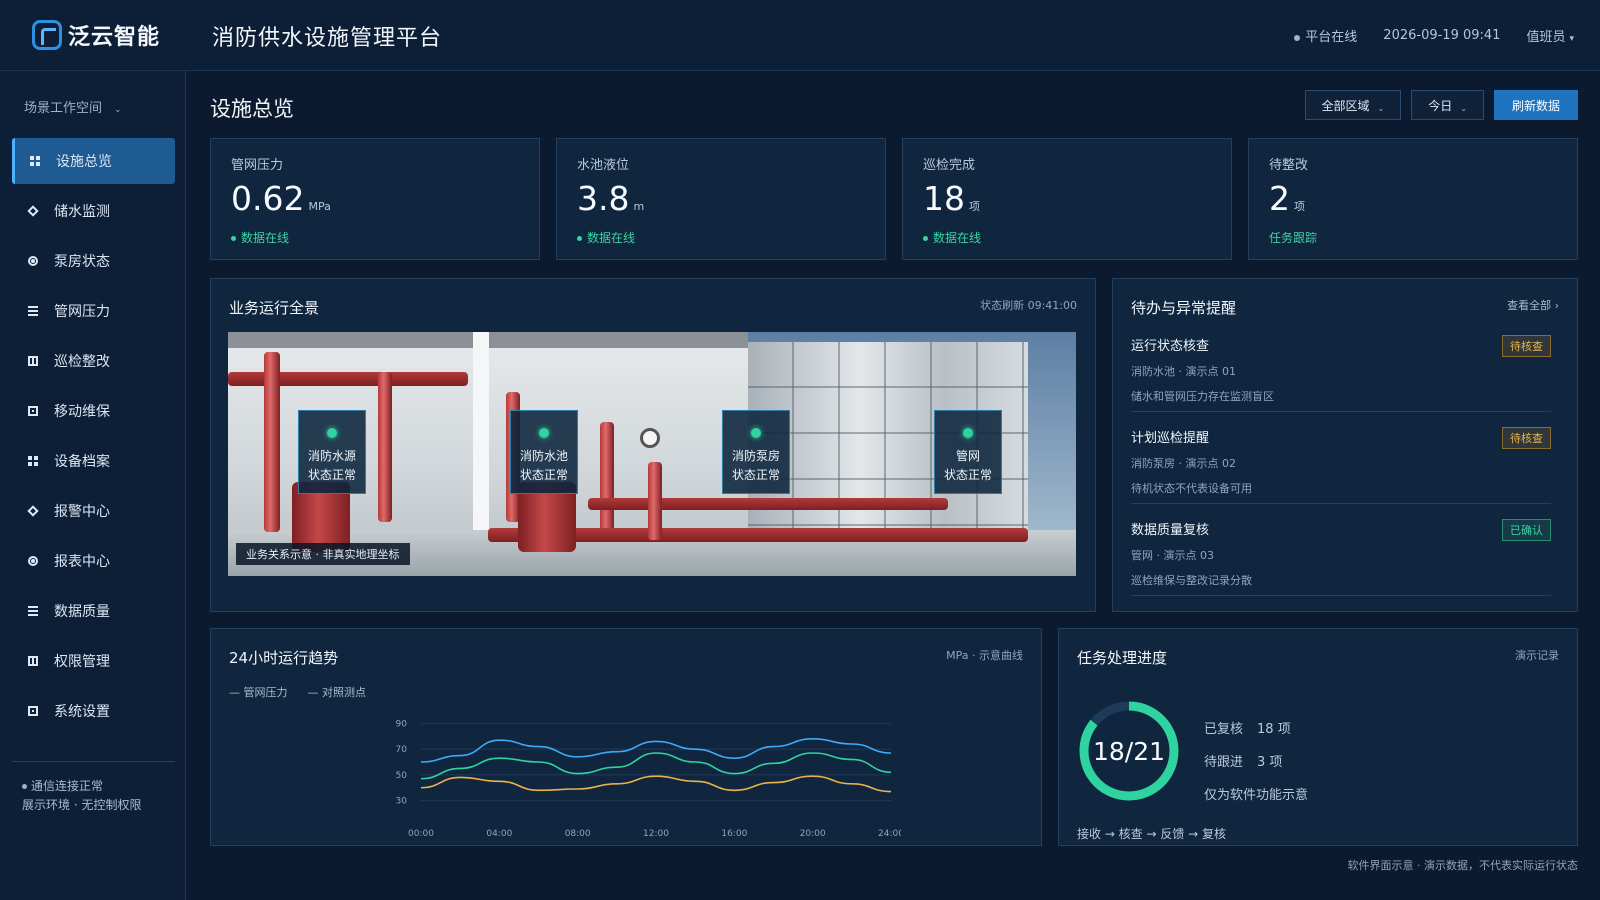  What do you see at coordinates (35, 161) in the screenshot?
I see `grid-icon` at bounding box center [35, 161].